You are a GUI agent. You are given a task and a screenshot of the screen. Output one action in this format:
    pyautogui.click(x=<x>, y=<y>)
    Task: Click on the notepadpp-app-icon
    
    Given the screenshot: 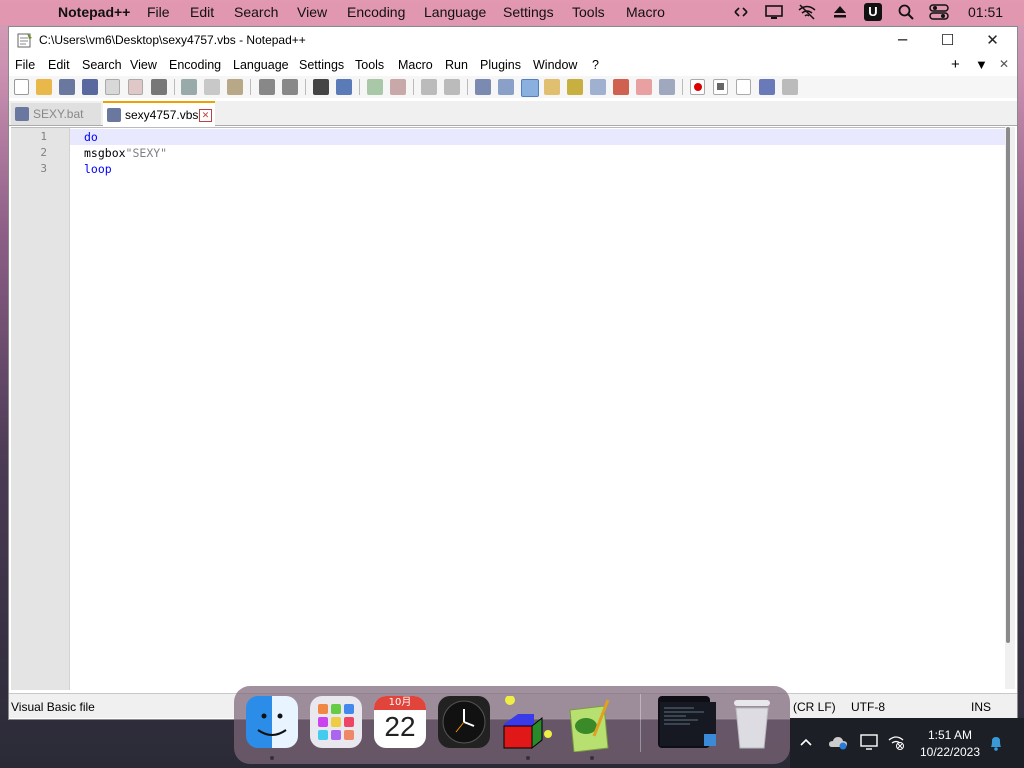 What is the action you would take?
    pyautogui.click(x=24, y=40)
    